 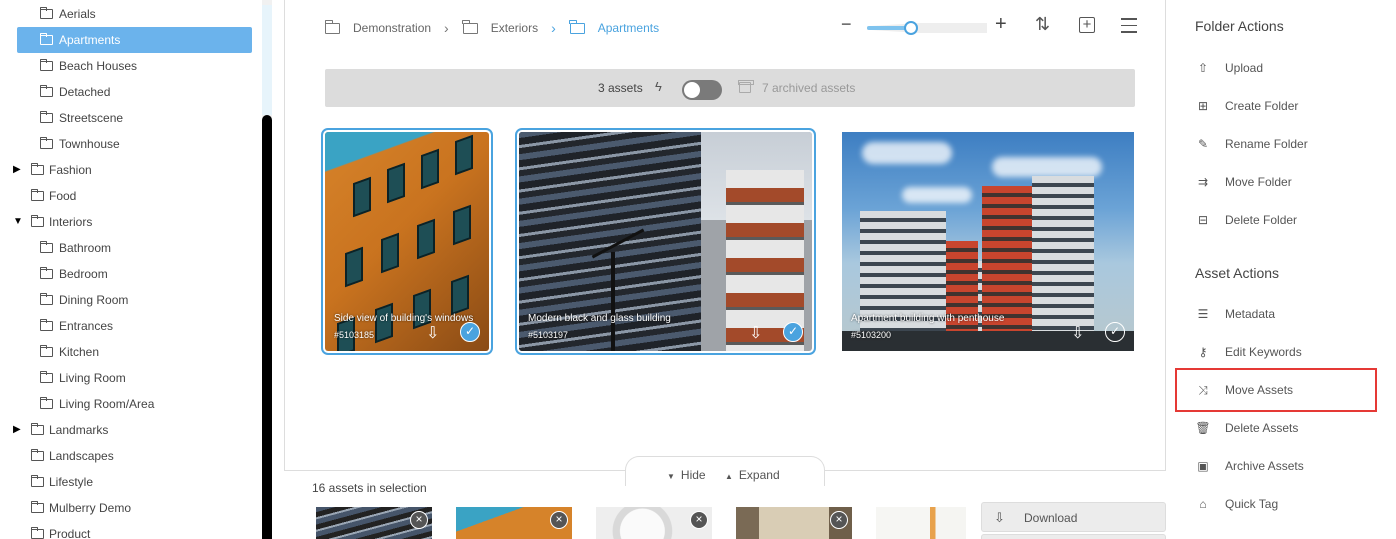 I want to click on lightning-icon: ϟ, so click(x=658, y=86).